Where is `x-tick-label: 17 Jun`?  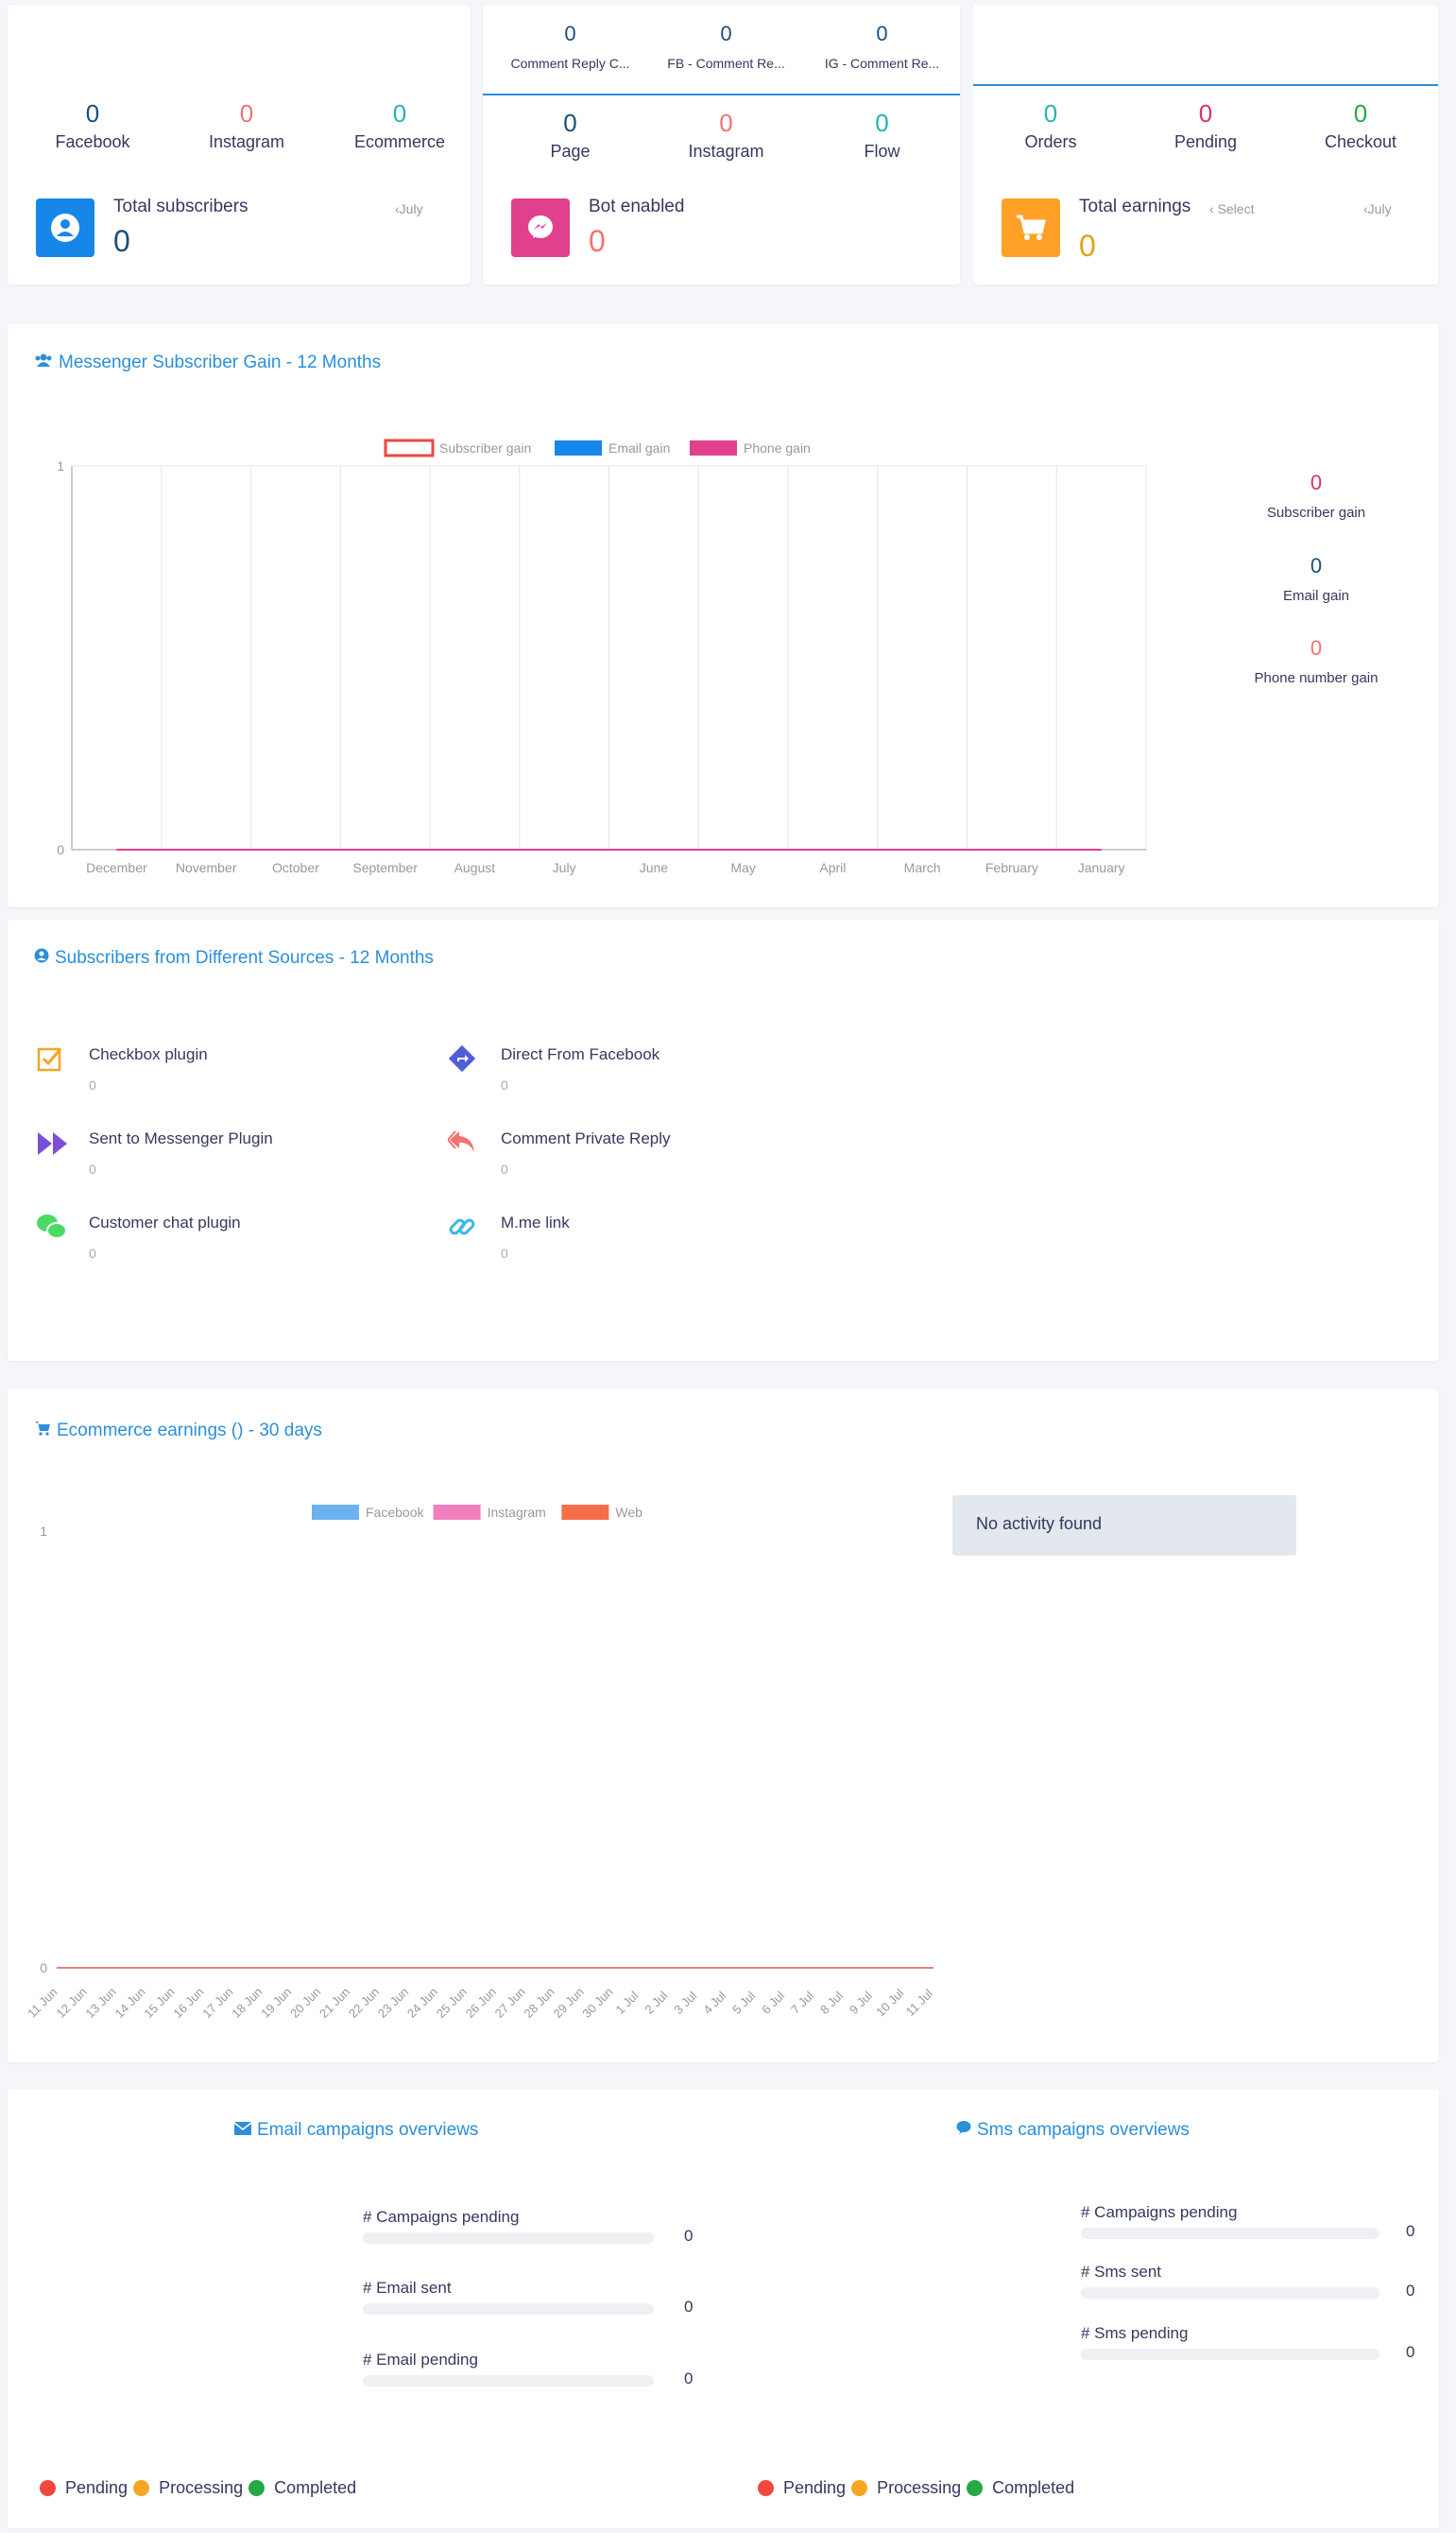 x-tick-label: 17 Jun is located at coordinates (217, 2003).